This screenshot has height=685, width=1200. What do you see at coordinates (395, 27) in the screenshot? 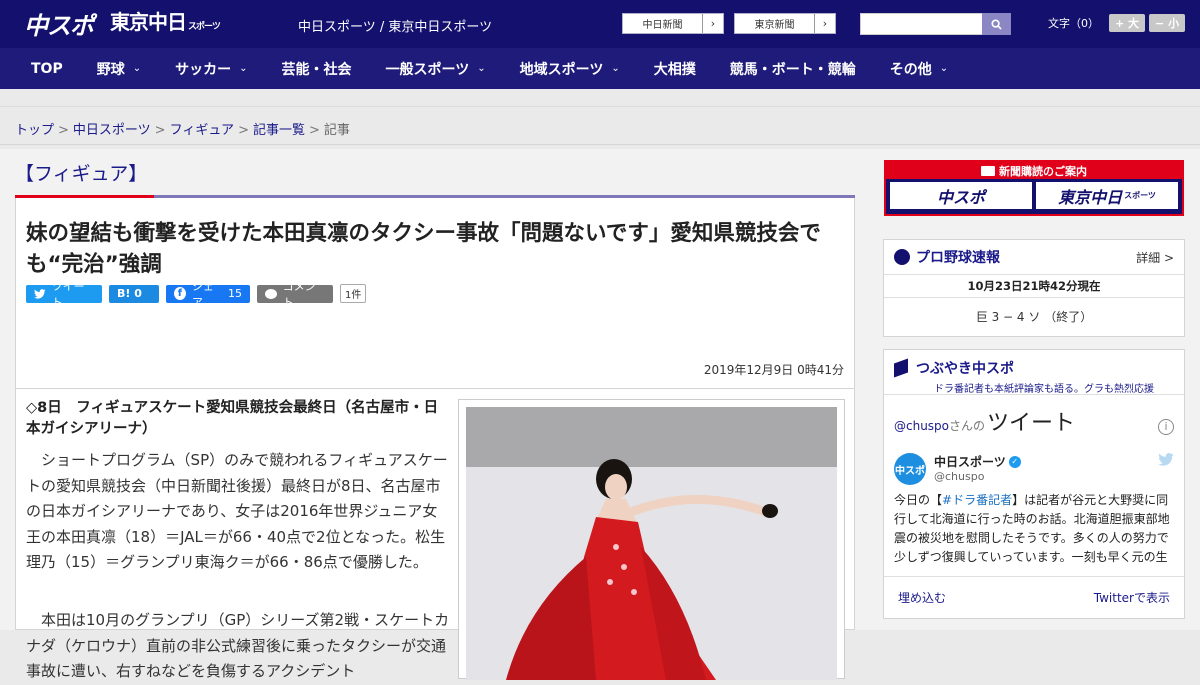
I see `site-name: 中日スポーツ / 東京中日スポーツ` at bounding box center [395, 27].